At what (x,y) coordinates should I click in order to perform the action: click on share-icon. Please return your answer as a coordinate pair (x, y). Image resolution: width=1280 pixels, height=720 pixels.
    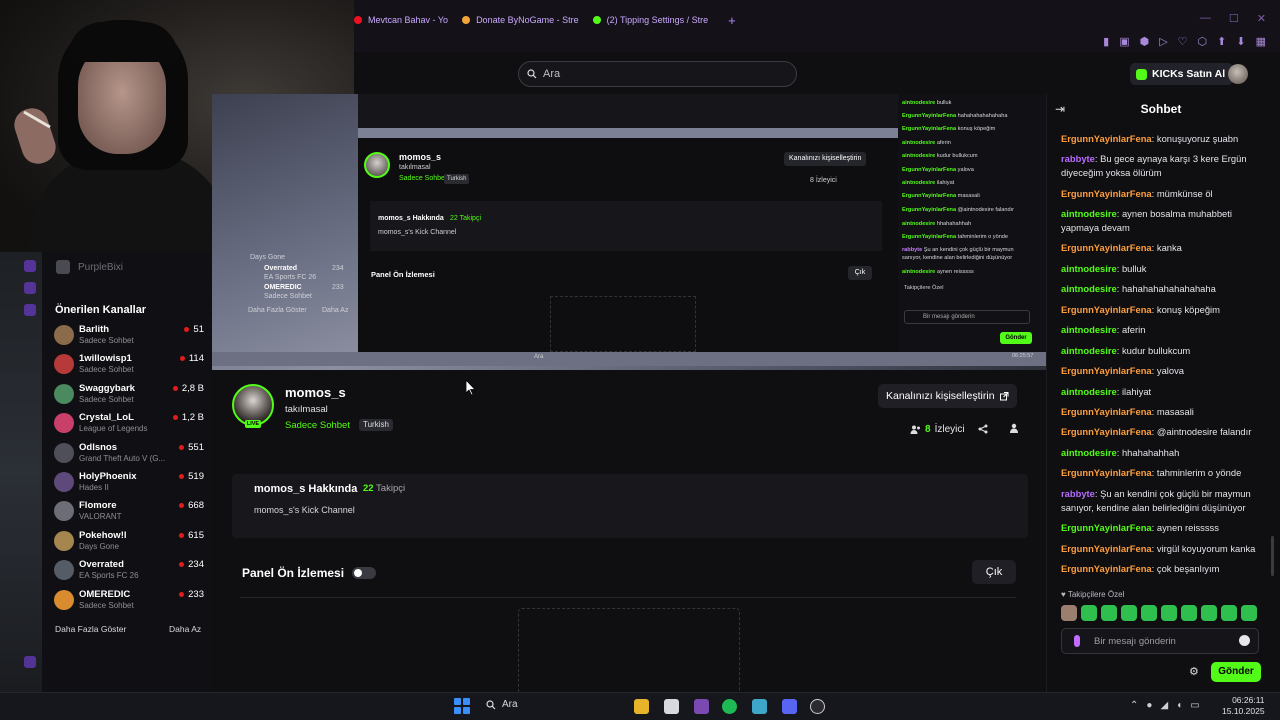
    Looking at the image, I should click on (983, 430).